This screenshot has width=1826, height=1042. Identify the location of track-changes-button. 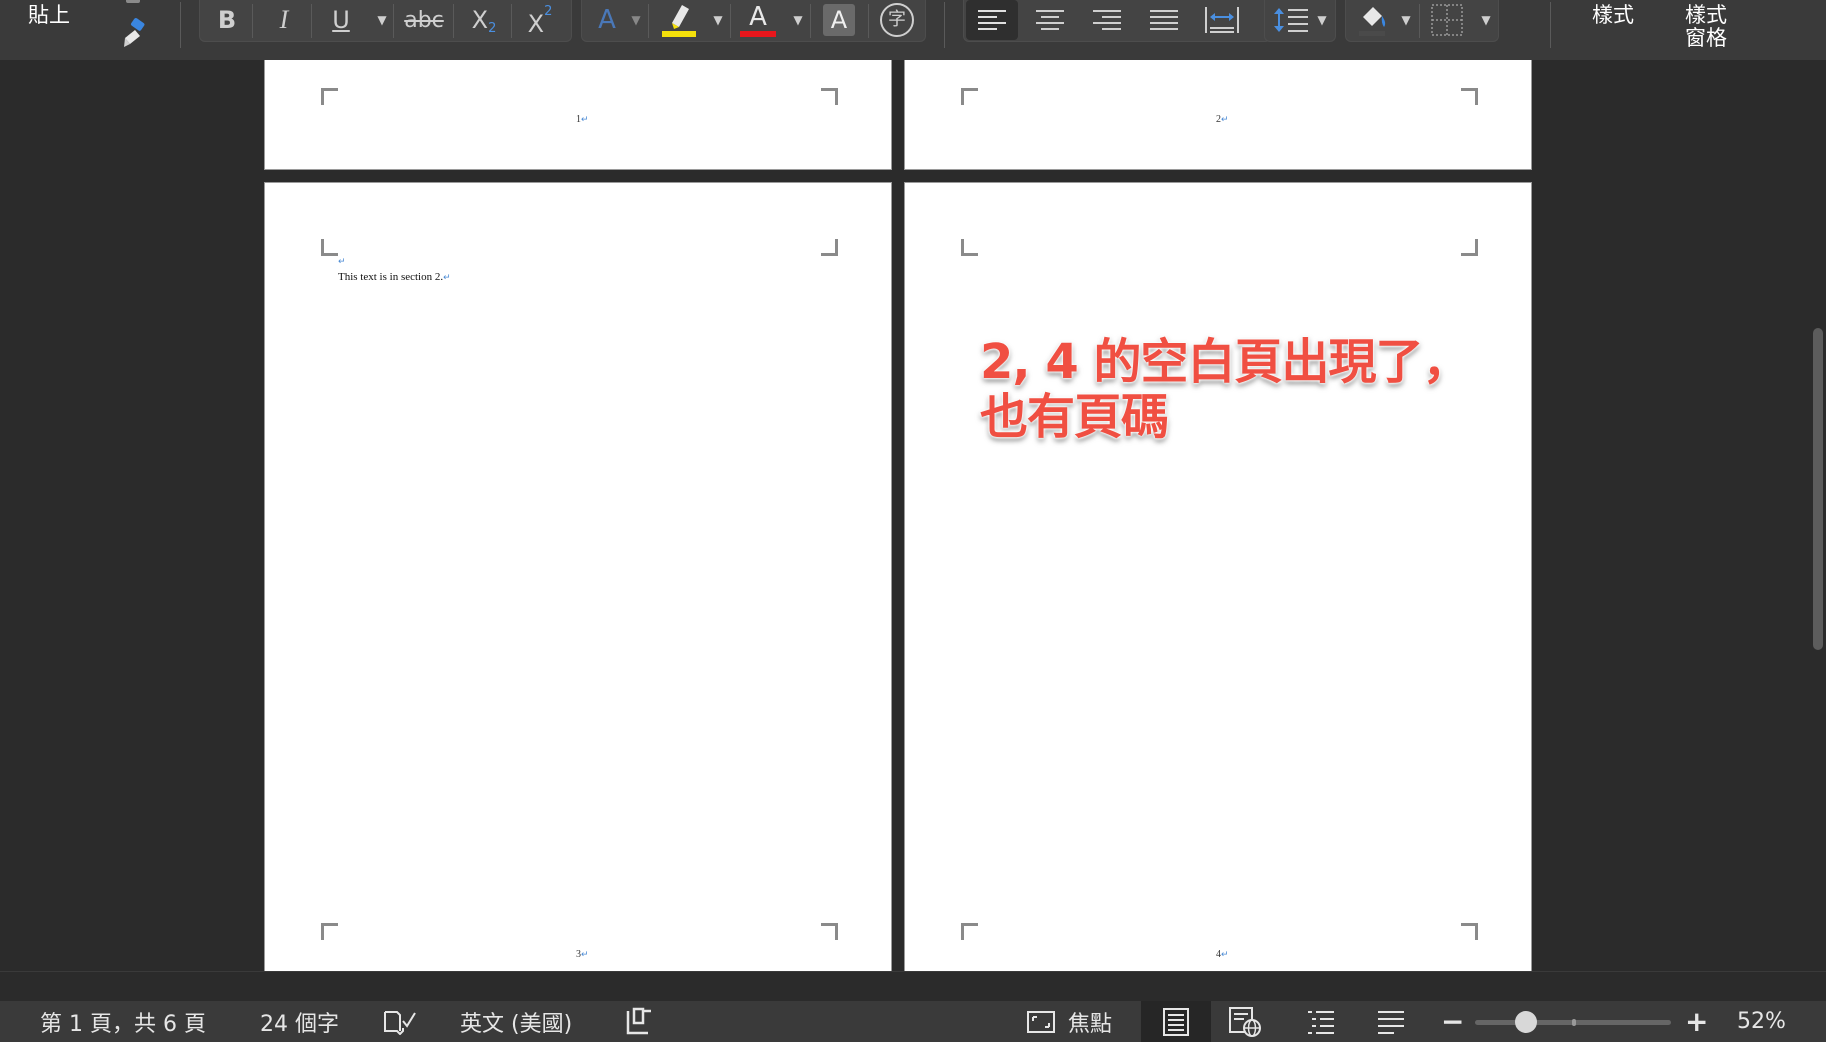
(638, 1021).